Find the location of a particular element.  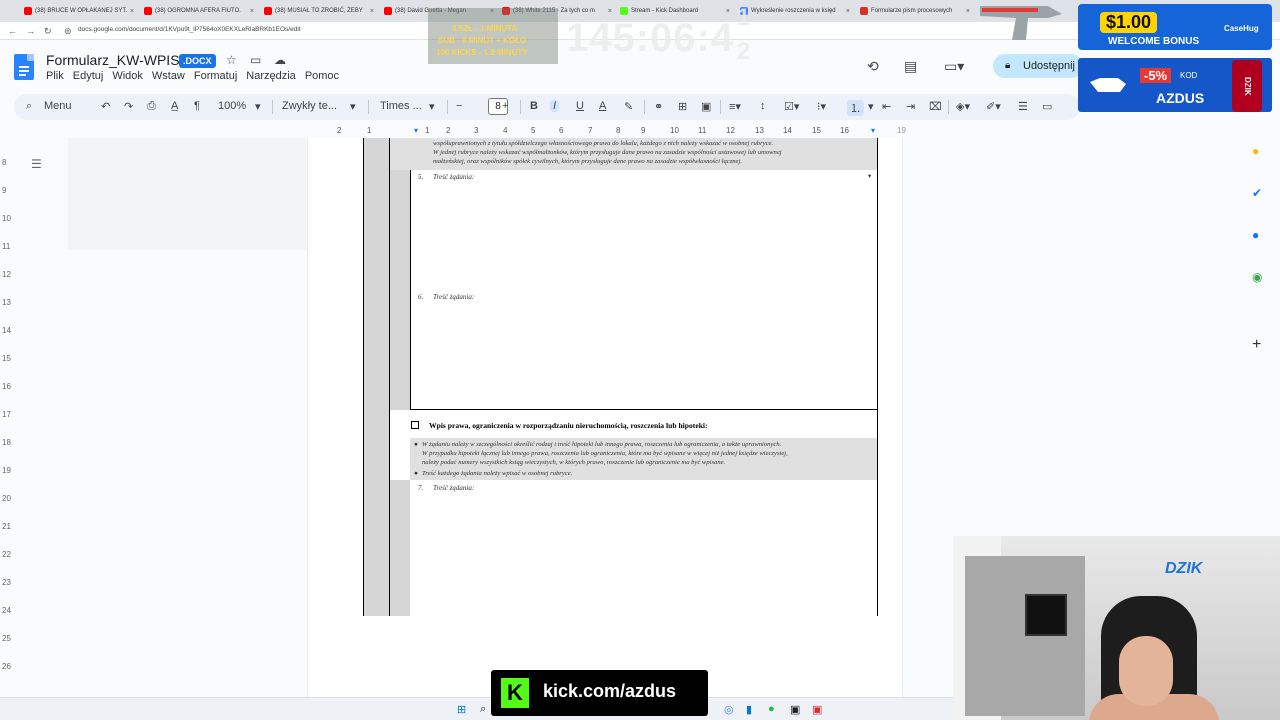

divider is located at coordinates (644, 107).